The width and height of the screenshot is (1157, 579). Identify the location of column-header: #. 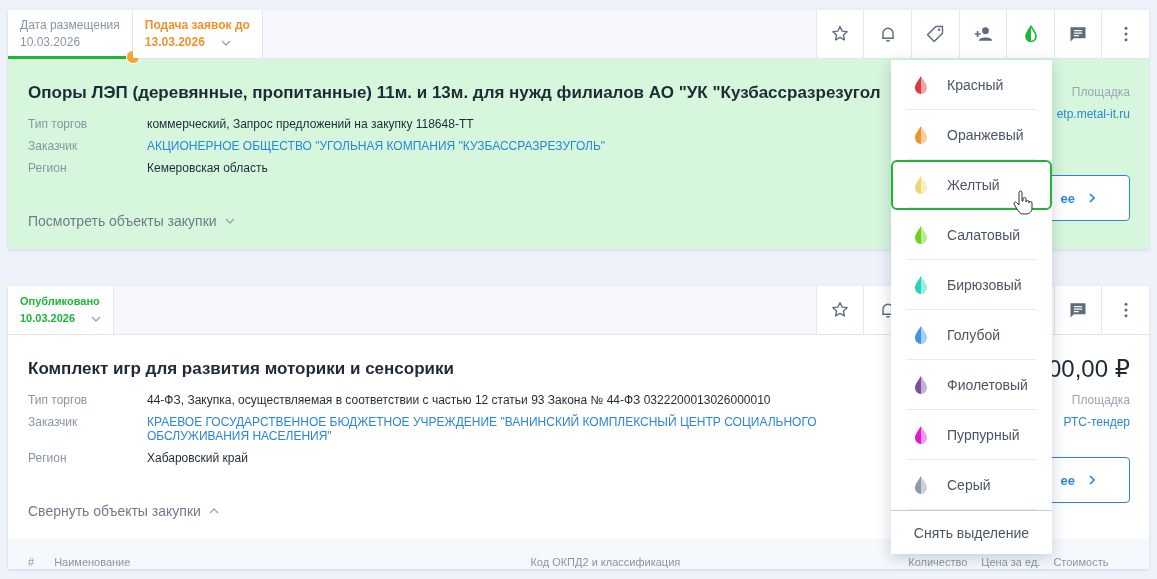
(31, 562).